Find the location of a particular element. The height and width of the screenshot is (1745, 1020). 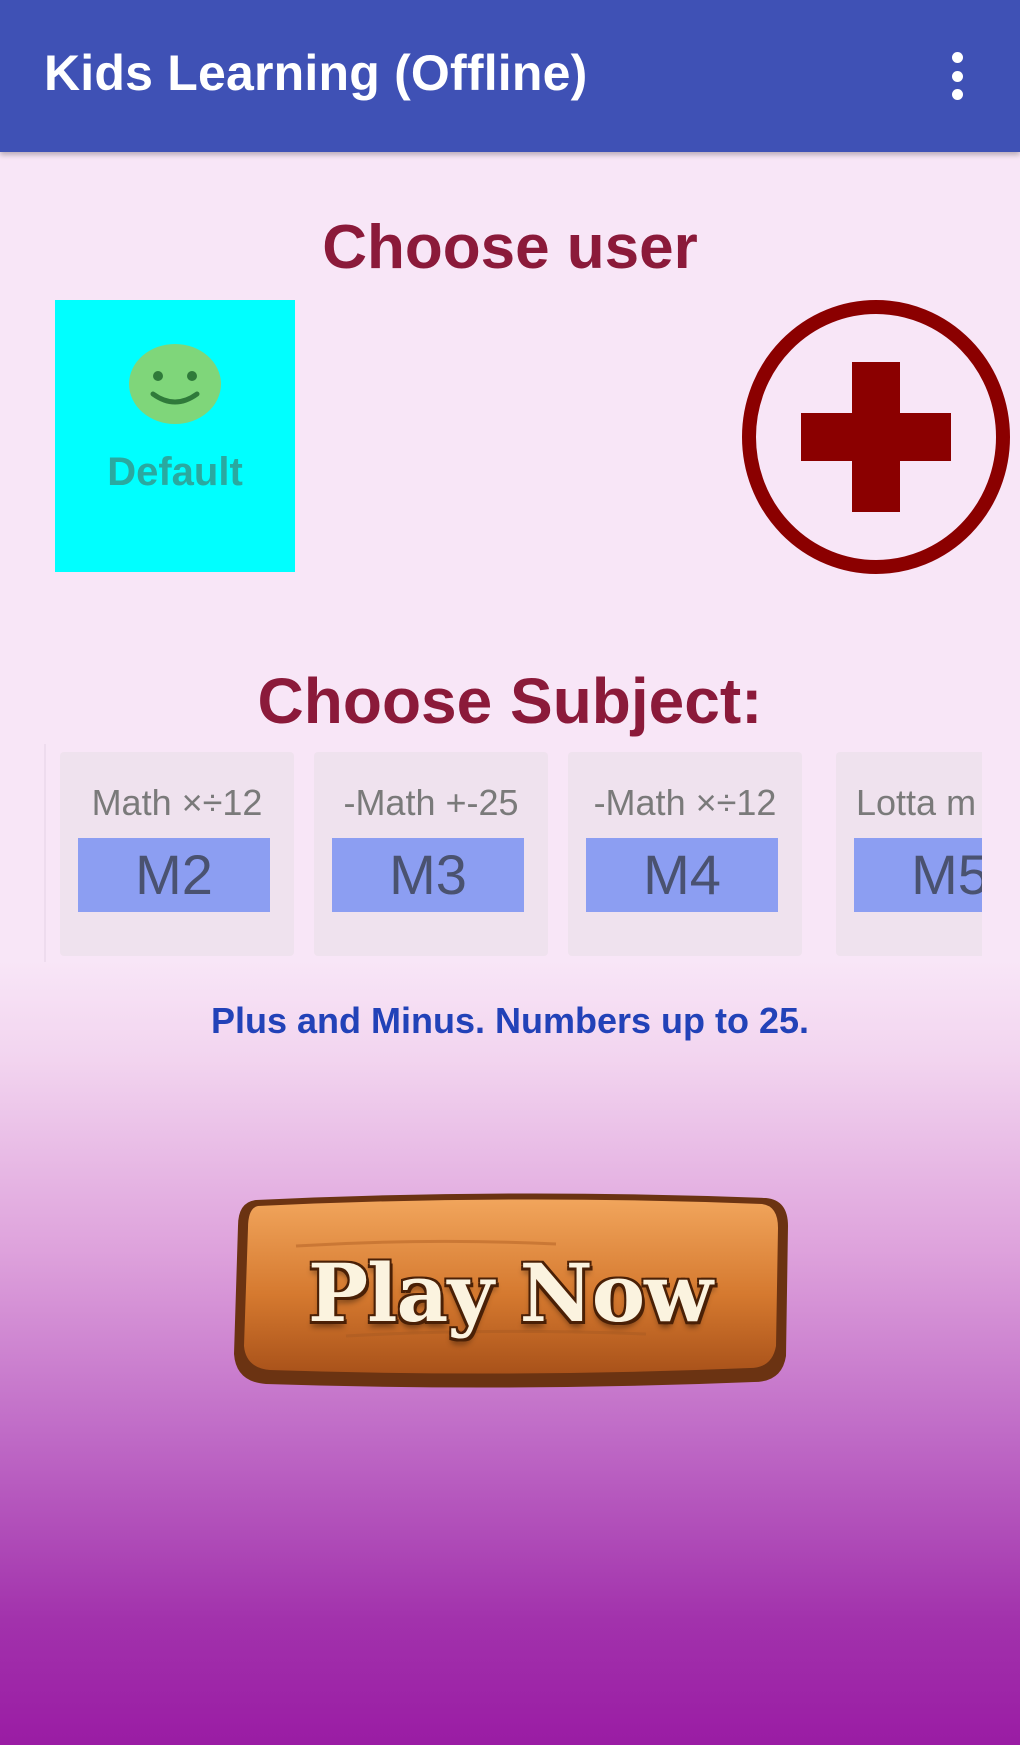

subject-caption: Math ×÷12 is located at coordinates (177, 802).